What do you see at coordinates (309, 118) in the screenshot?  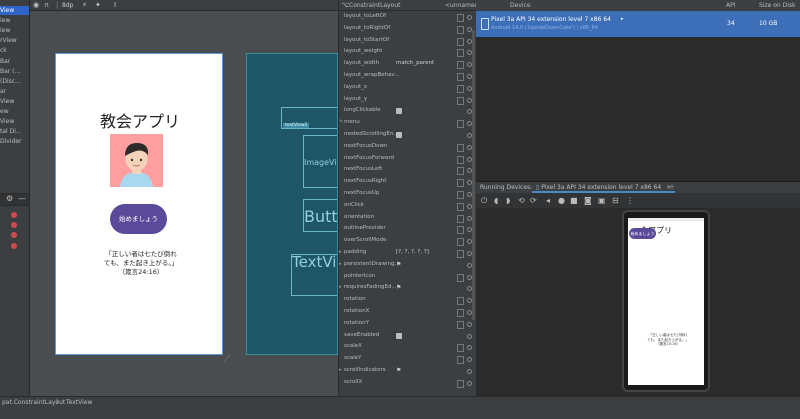 I see `blueprint-title-box: textView2` at bounding box center [309, 118].